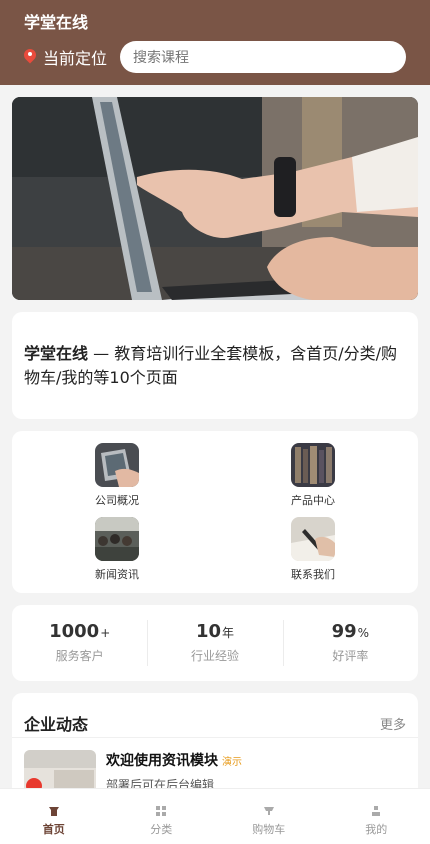 The height and width of the screenshot is (844, 430). I want to click on stat-experience: 10年 行业经验, so click(214, 643).